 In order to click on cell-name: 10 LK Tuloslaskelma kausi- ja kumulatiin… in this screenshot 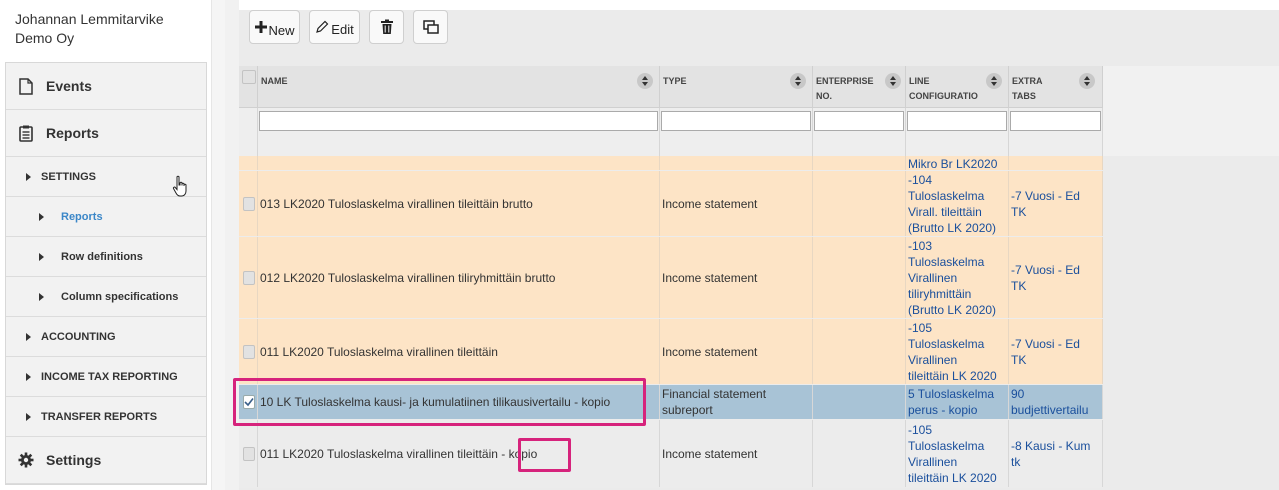, I will do `click(459, 402)`.